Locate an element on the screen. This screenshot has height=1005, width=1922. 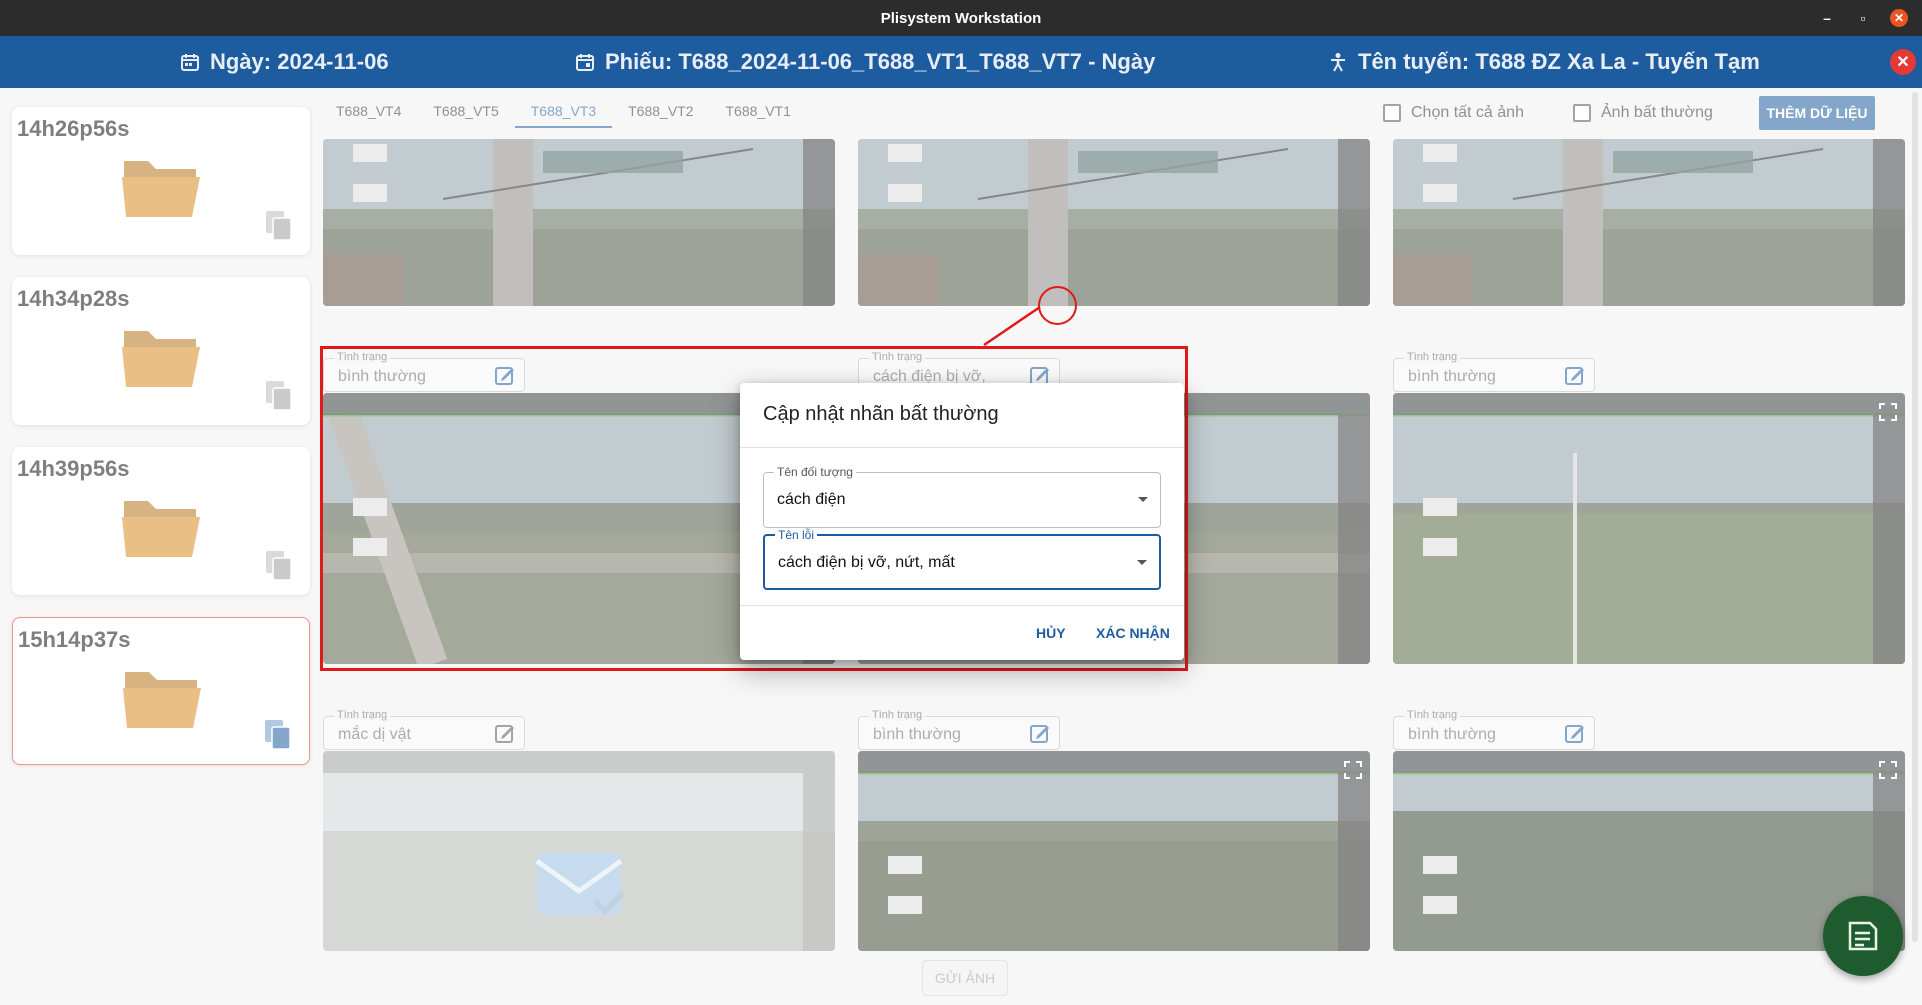
highlight-circle is located at coordinates (1057, 305).